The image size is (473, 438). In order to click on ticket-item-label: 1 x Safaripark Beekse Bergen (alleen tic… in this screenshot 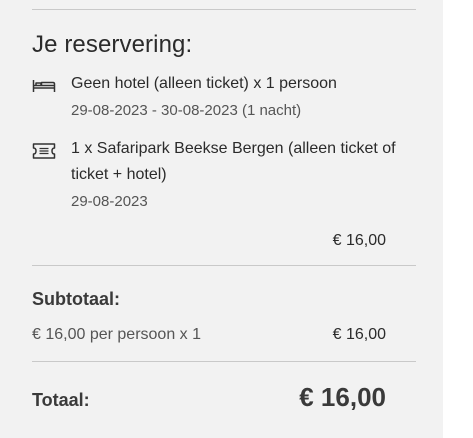, I will do `click(233, 161)`.